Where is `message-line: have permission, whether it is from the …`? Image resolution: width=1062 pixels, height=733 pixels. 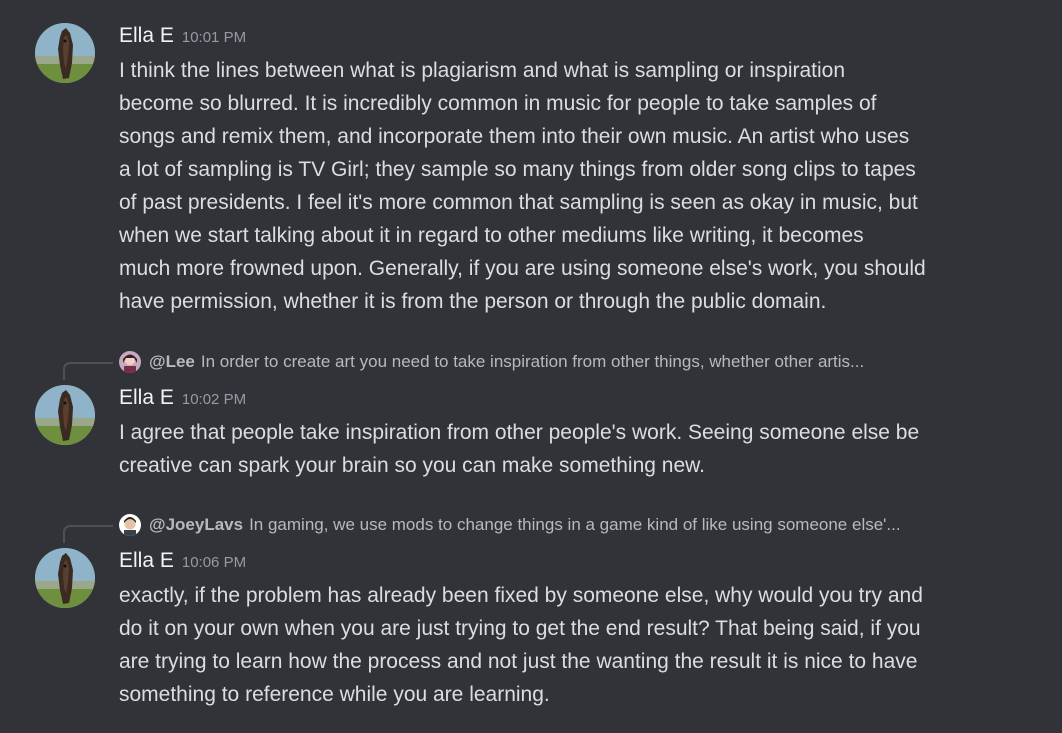 message-line: have permission, whether it is from the … is located at coordinates (473, 301).